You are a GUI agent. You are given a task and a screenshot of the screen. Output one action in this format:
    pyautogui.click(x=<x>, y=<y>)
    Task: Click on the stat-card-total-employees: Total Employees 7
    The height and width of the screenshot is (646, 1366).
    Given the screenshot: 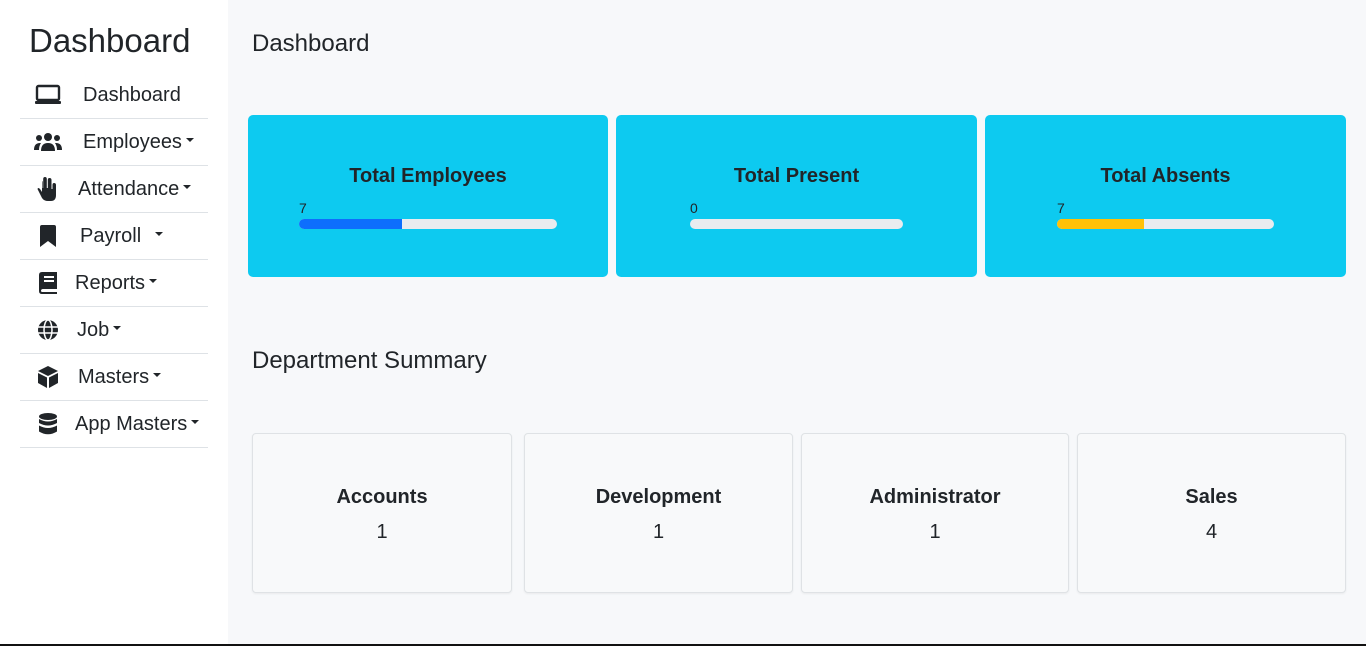 What is the action you would take?
    pyautogui.click(x=428, y=196)
    